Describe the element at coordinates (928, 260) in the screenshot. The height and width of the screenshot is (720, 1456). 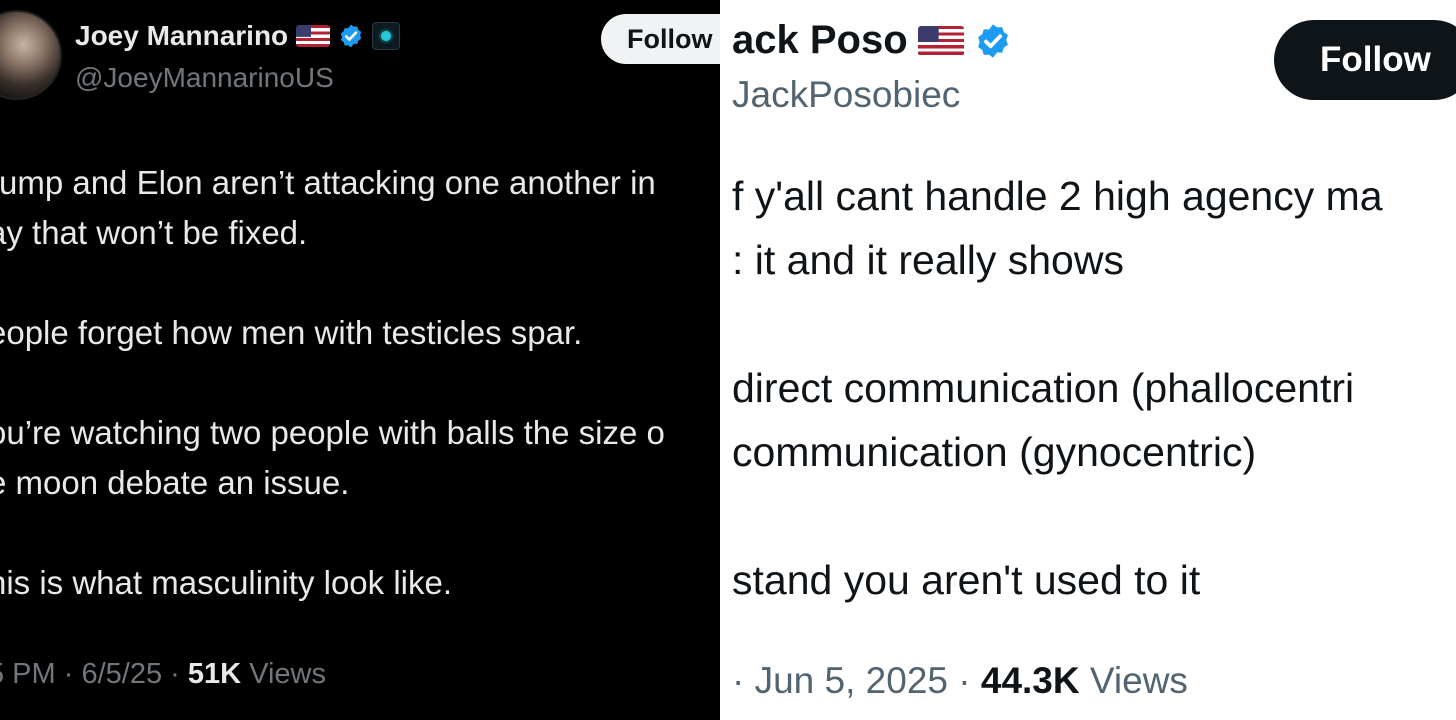
I see `tweet-line: : it and it really shows` at that location.